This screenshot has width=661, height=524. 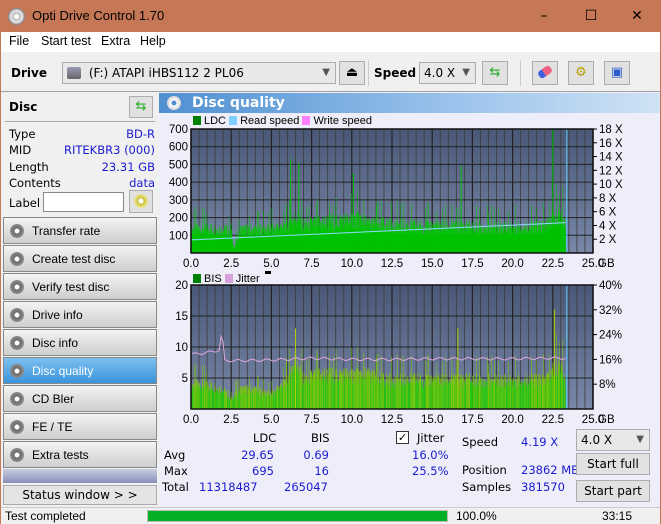 I want to click on y2-tick-label: 8 X, so click(x=608, y=199).